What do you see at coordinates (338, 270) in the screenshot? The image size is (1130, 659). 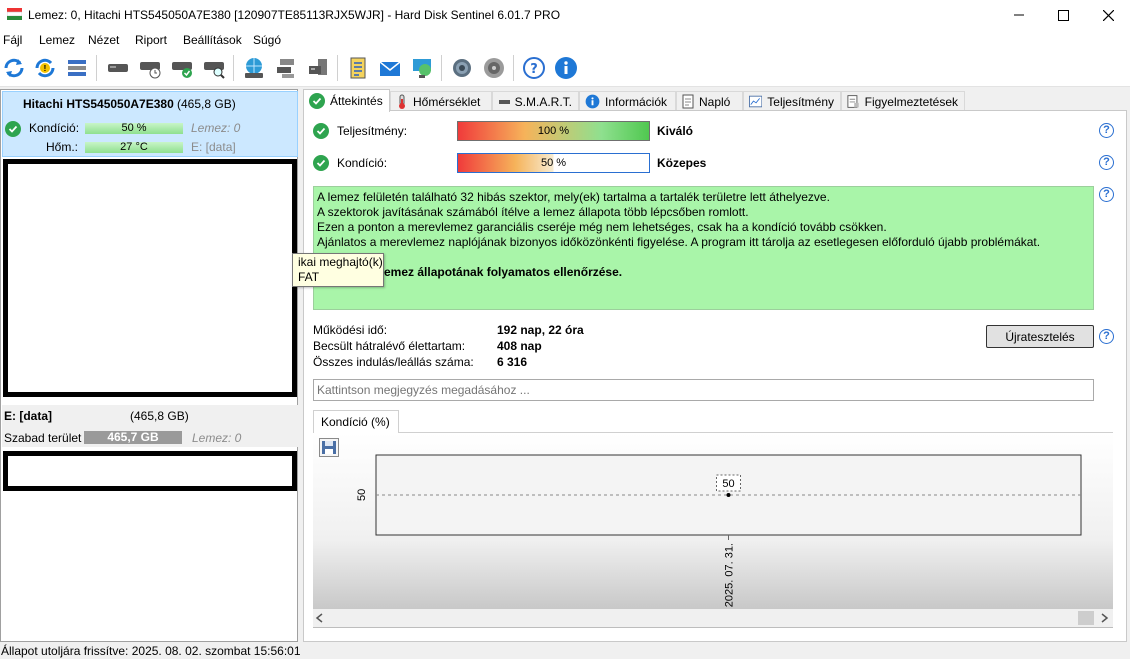 I see `tooltip: ikai meghajtó(k) FAT` at bounding box center [338, 270].